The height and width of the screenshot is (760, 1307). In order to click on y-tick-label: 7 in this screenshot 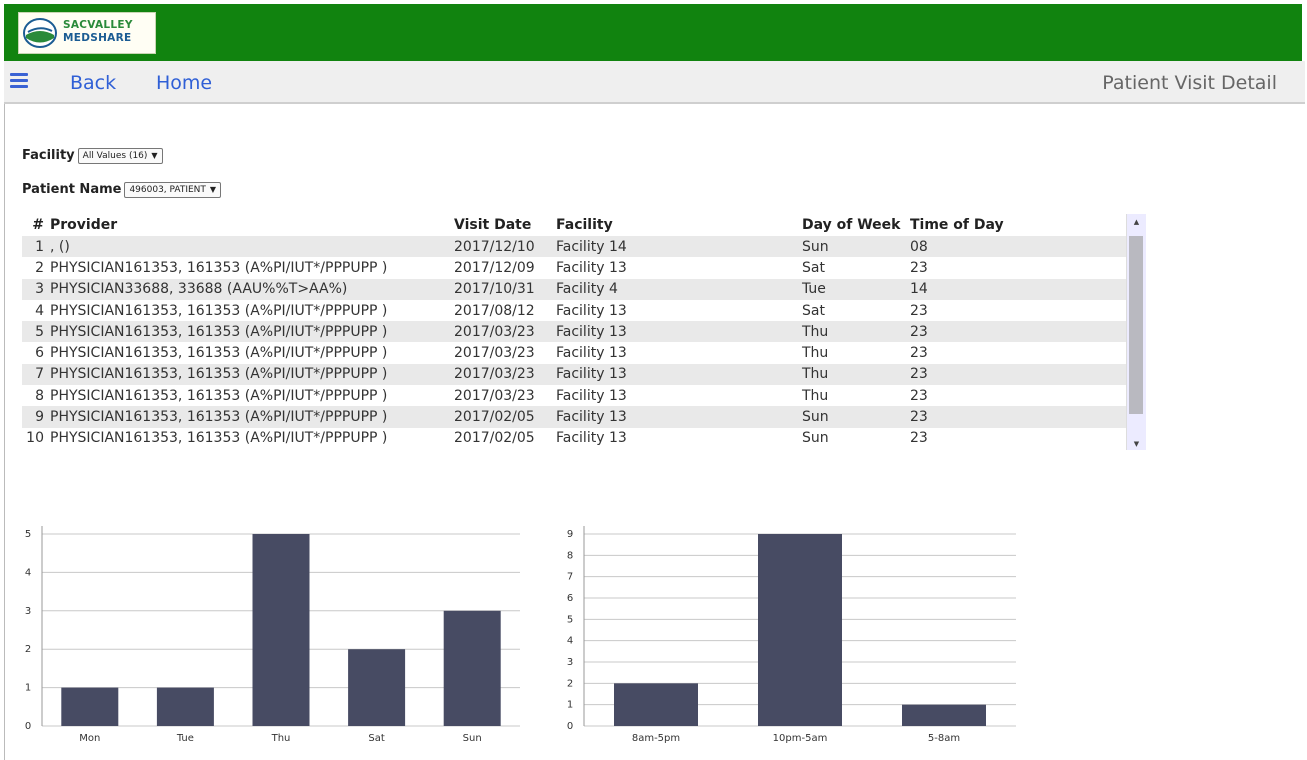, I will do `click(570, 577)`.